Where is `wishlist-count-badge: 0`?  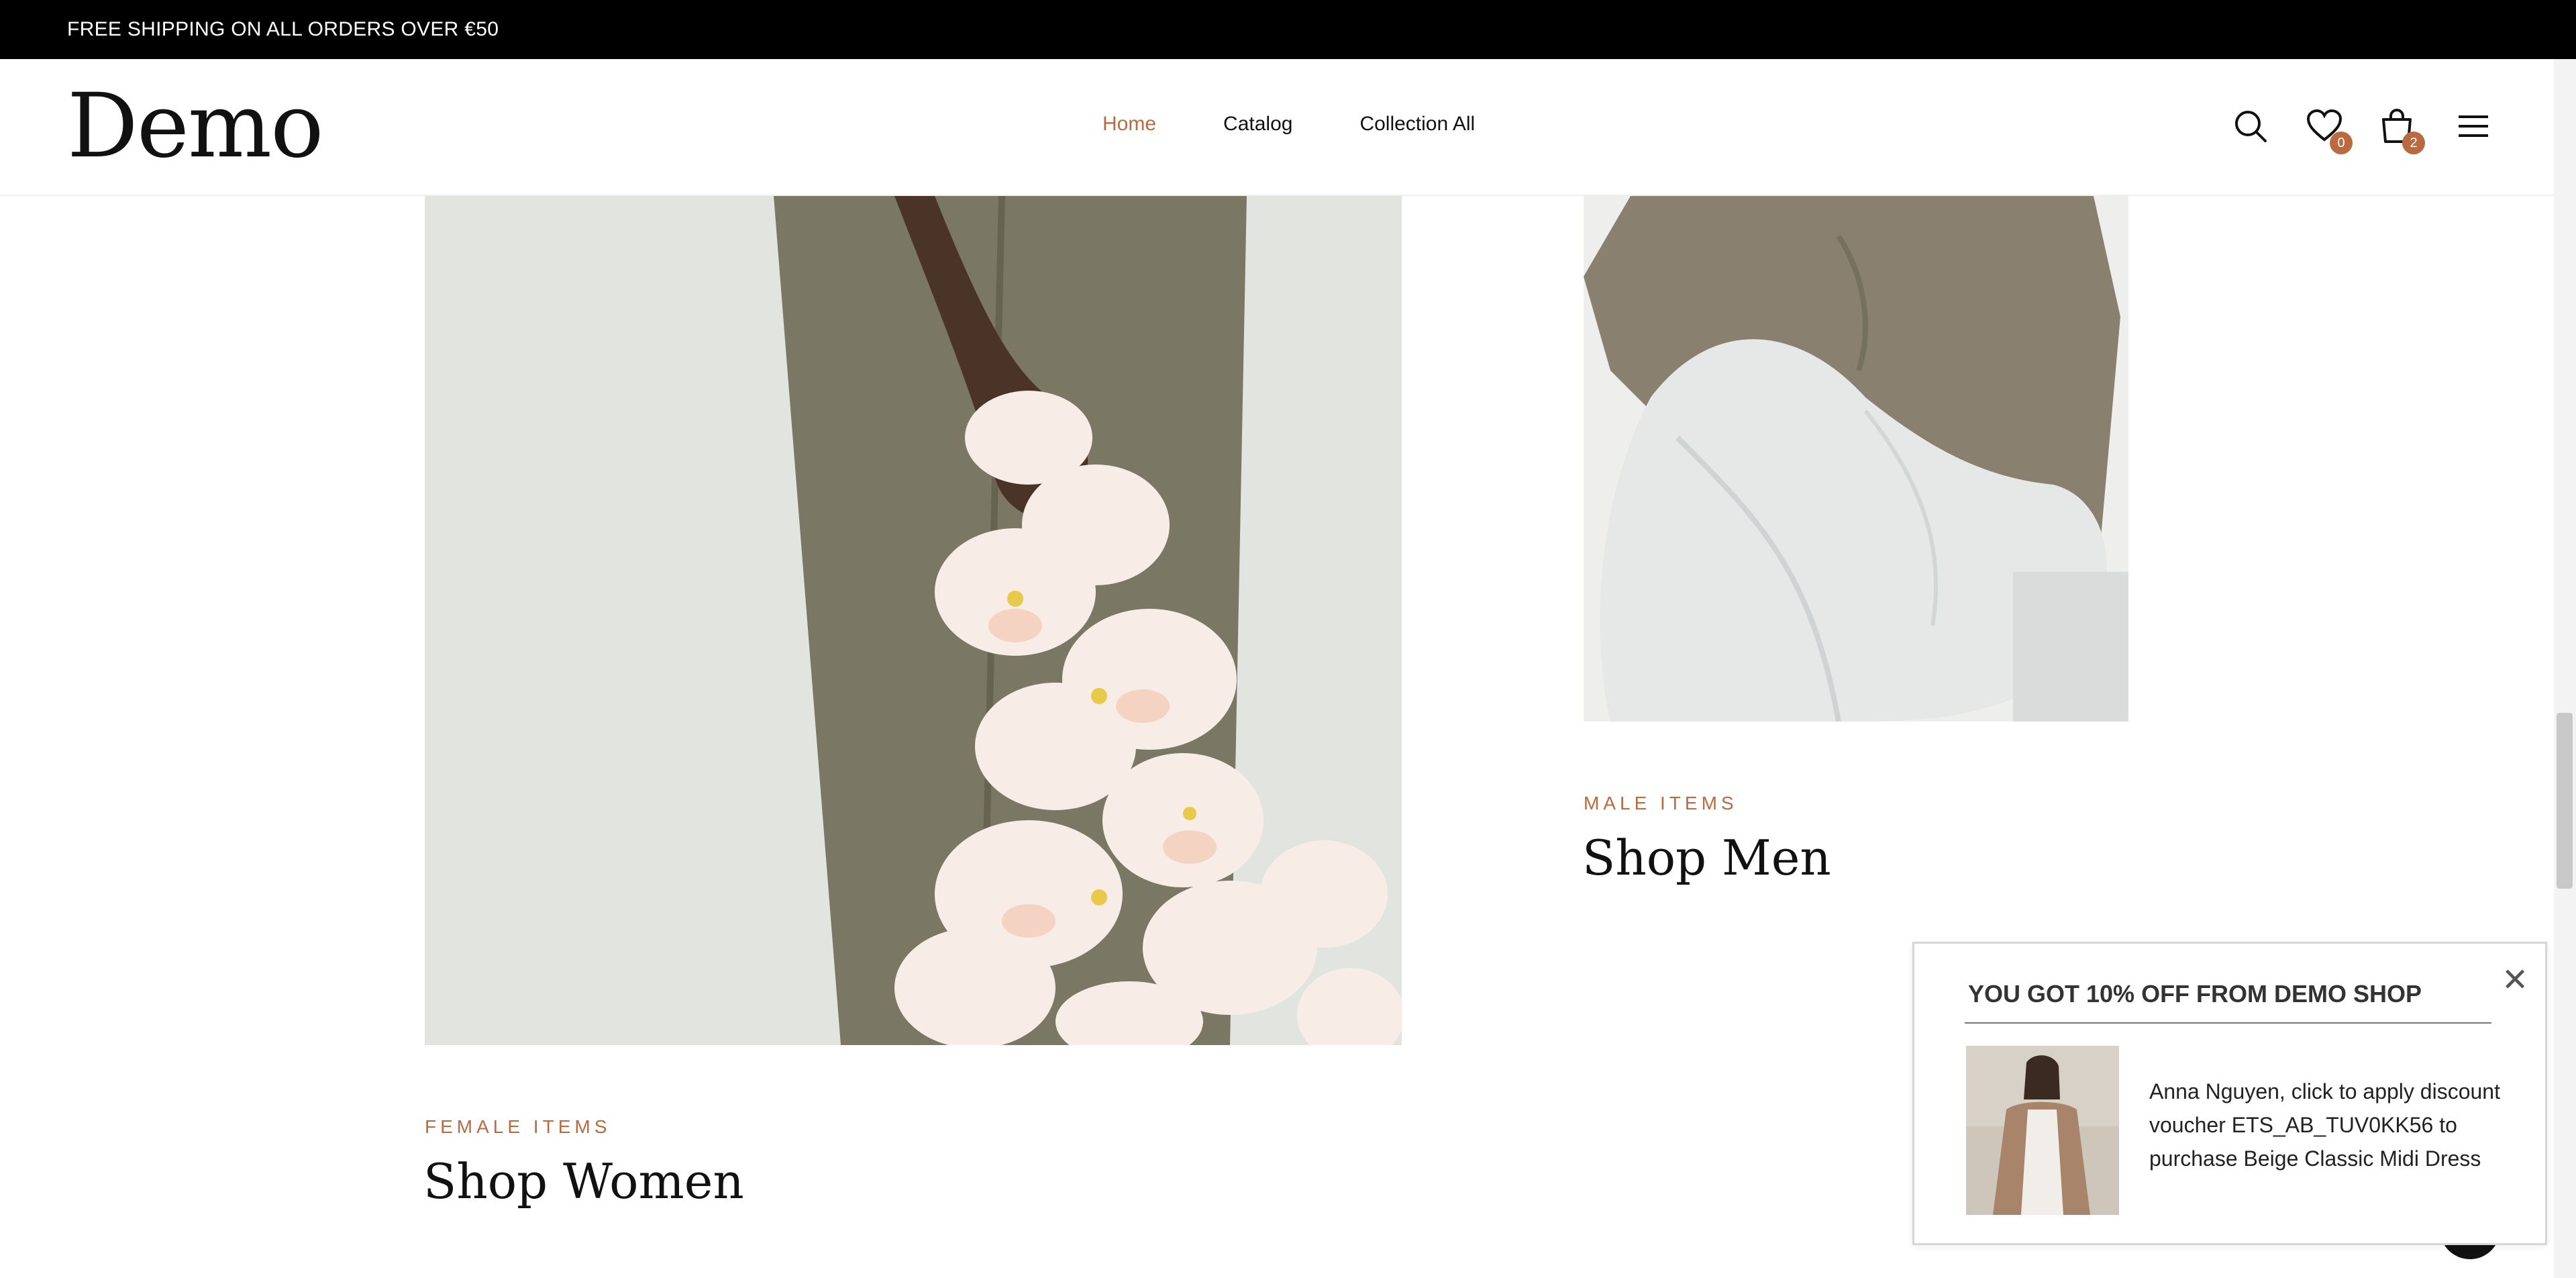
wishlist-count-badge: 0 is located at coordinates (2341, 143).